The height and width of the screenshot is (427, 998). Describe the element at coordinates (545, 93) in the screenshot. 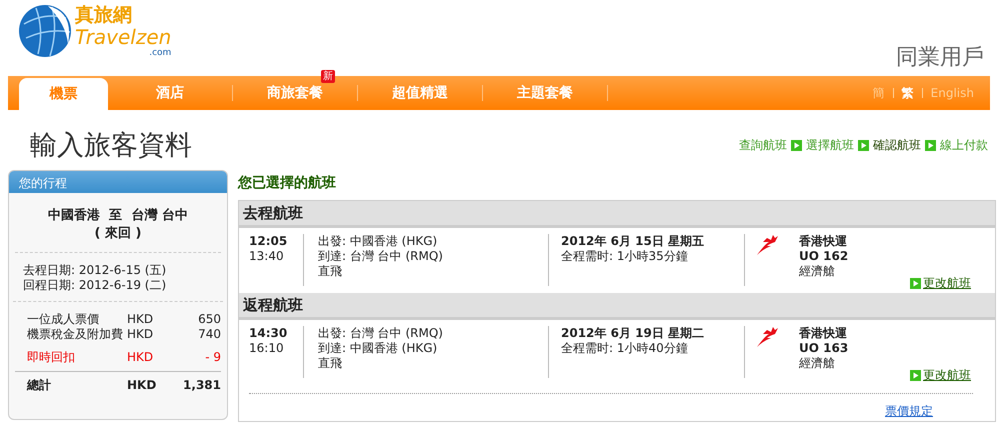

I see `nav-tab: 主題套餐` at that location.